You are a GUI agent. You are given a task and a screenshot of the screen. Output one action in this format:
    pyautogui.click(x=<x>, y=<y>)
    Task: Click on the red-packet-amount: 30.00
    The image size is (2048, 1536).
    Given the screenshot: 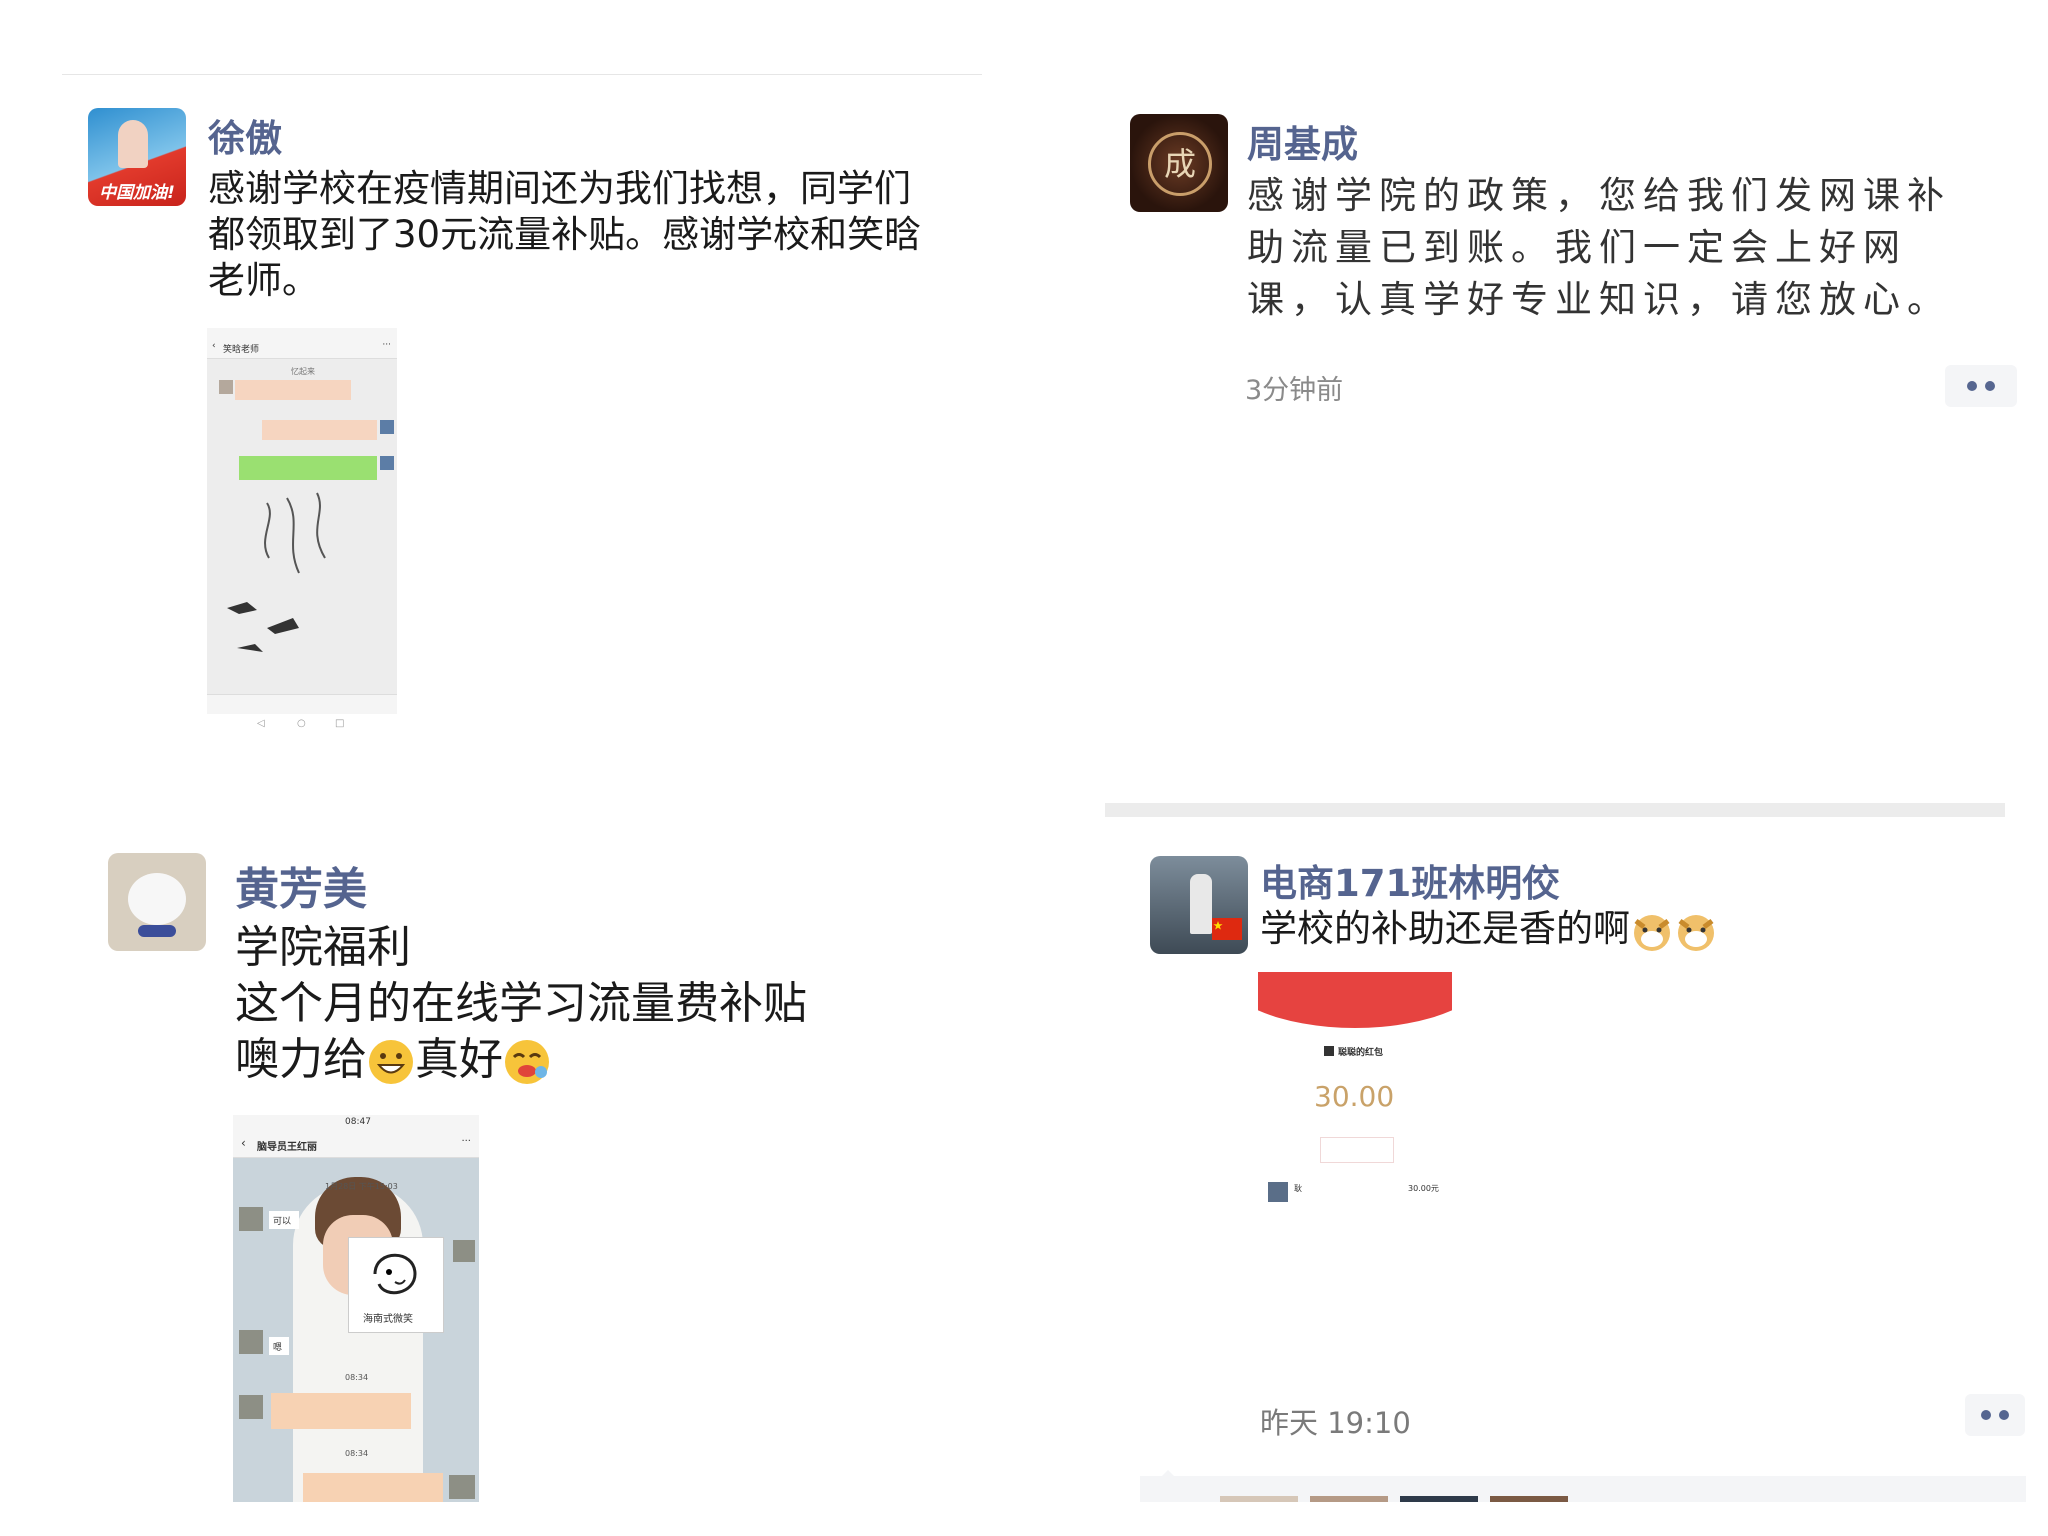 What is the action you would take?
    pyautogui.click(x=1354, y=1096)
    